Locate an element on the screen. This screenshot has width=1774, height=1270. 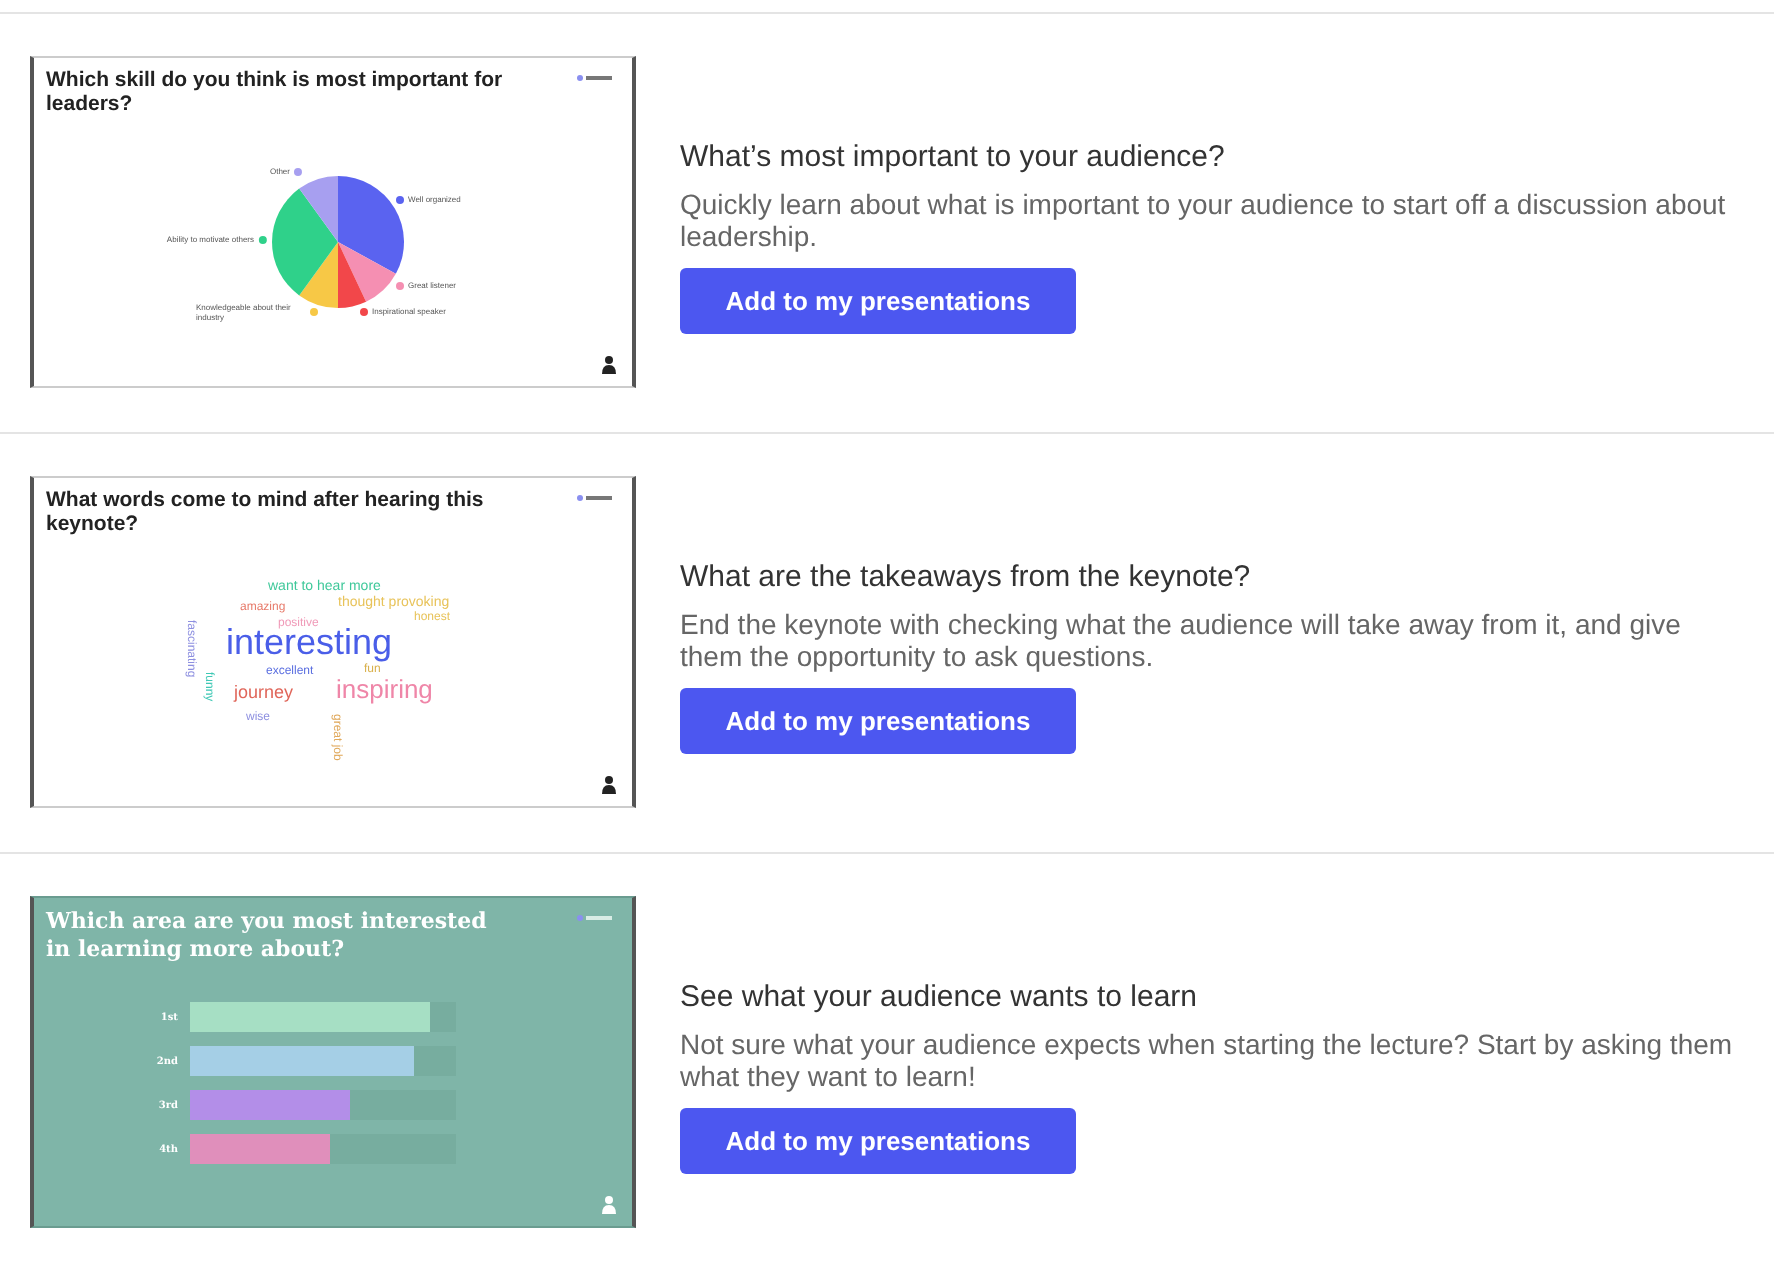
template-description: End the keynote with checking what the audience will take away from it, and give them the opportunity to ask questions. is located at coordinates (1181, 639).